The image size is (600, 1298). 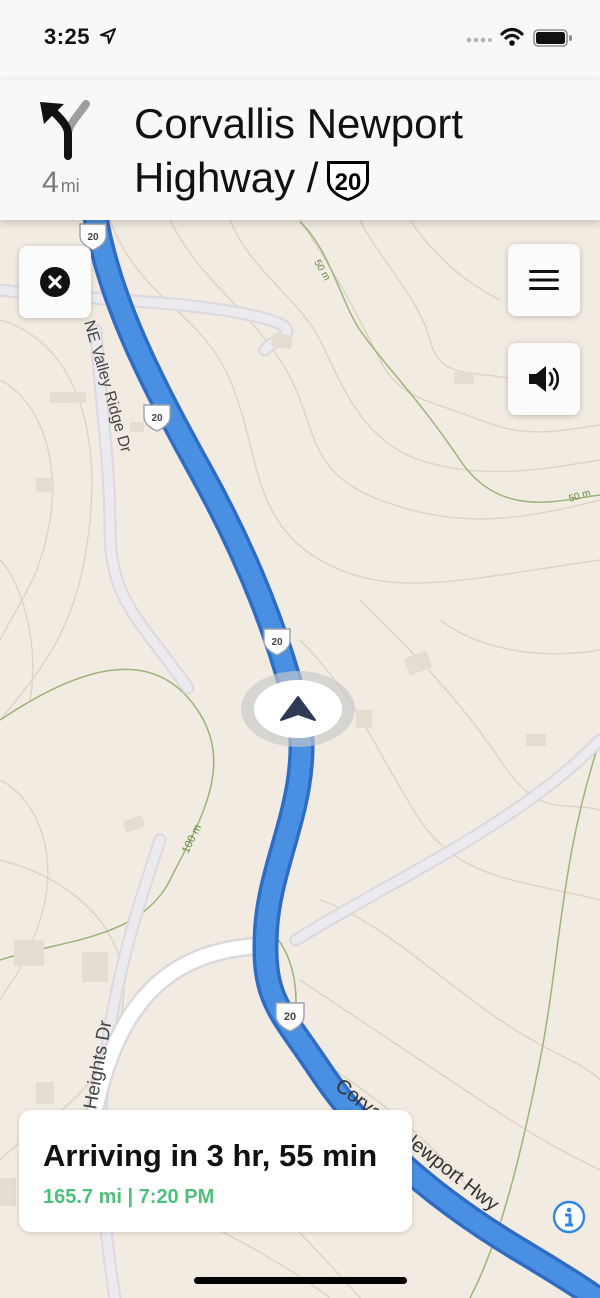 I want to click on distance-and-eta: 165.7 mi | 7:20 PM, so click(x=129, y=1197).